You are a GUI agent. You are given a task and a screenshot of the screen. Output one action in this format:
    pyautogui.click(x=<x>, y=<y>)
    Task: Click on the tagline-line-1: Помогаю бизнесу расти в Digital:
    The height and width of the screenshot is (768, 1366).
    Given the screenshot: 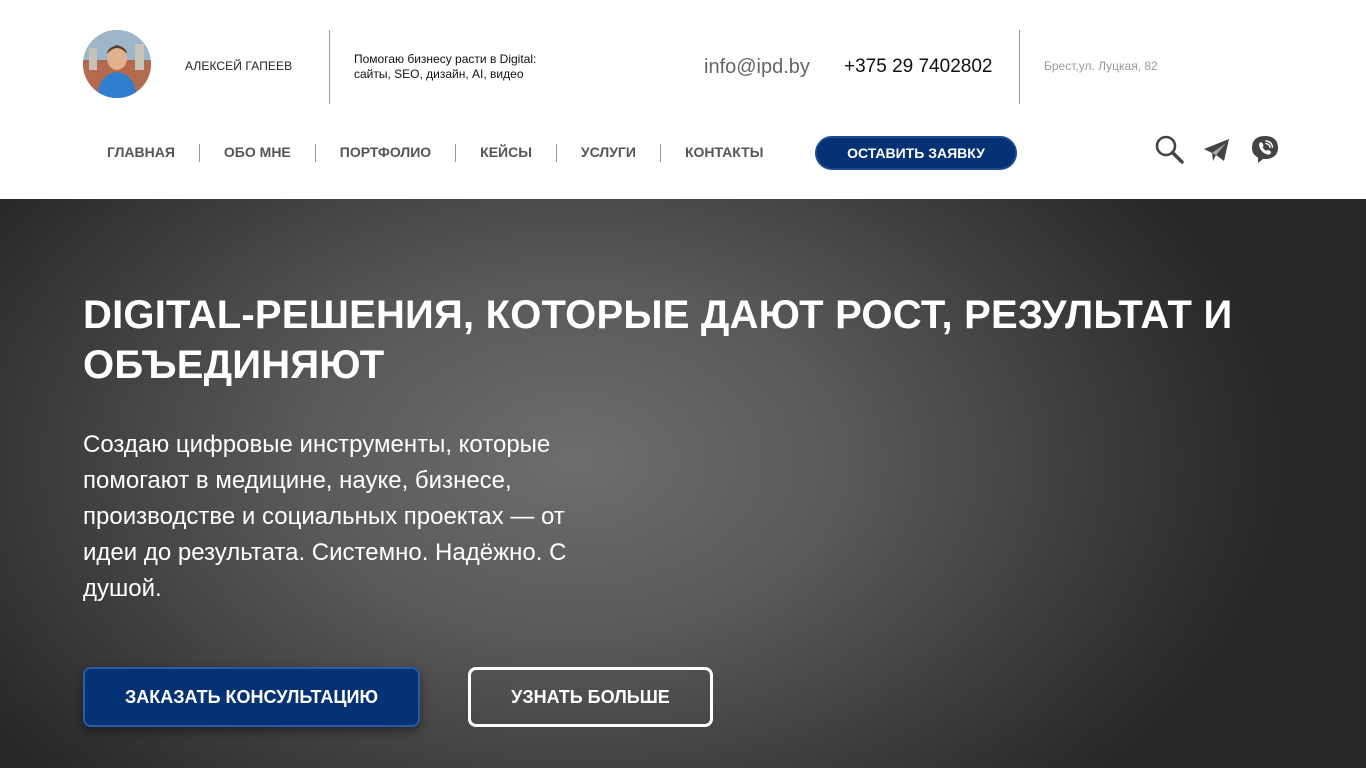 What is the action you would take?
    pyautogui.click(x=445, y=59)
    